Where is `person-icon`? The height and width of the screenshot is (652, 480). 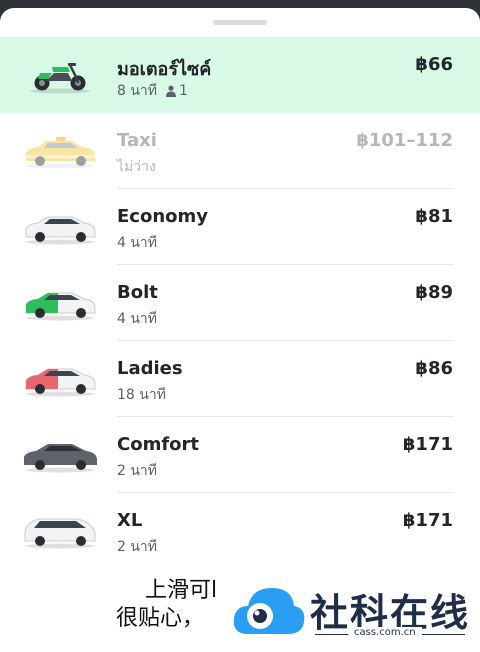 person-icon is located at coordinates (171, 91).